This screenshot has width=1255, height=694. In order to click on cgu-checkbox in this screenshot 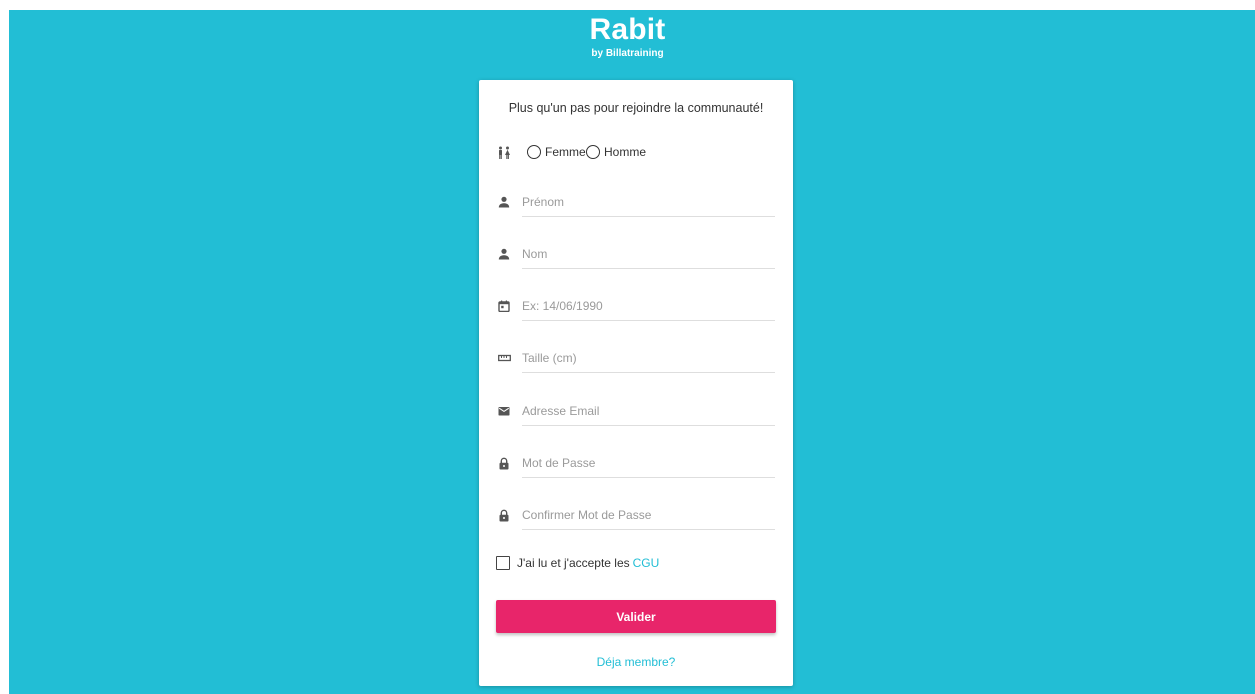, I will do `click(503, 563)`.